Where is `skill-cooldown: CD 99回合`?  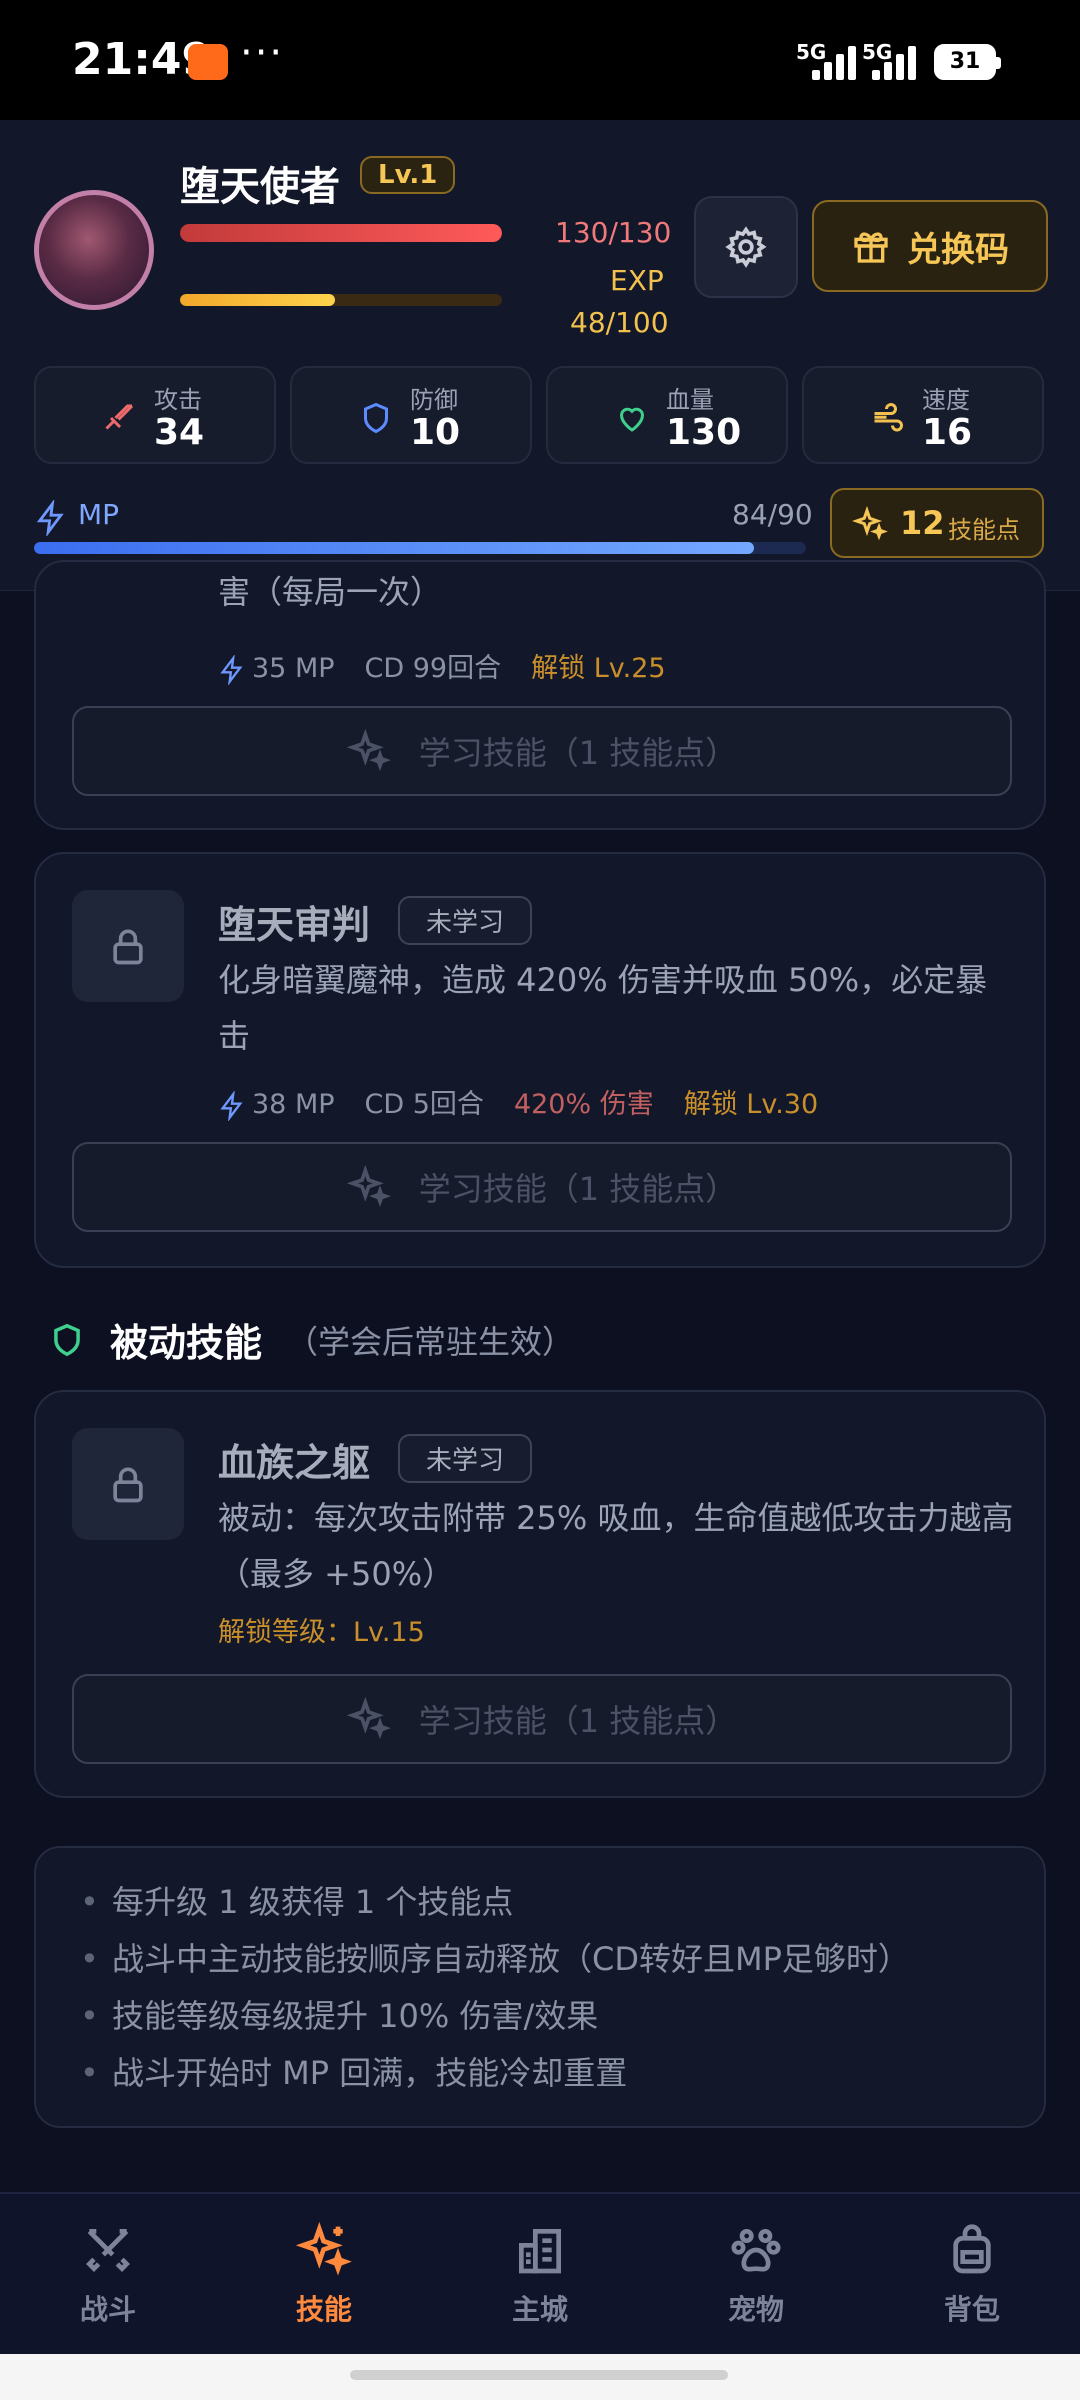
skill-cooldown: CD 99回合 is located at coordinates (433, 668).